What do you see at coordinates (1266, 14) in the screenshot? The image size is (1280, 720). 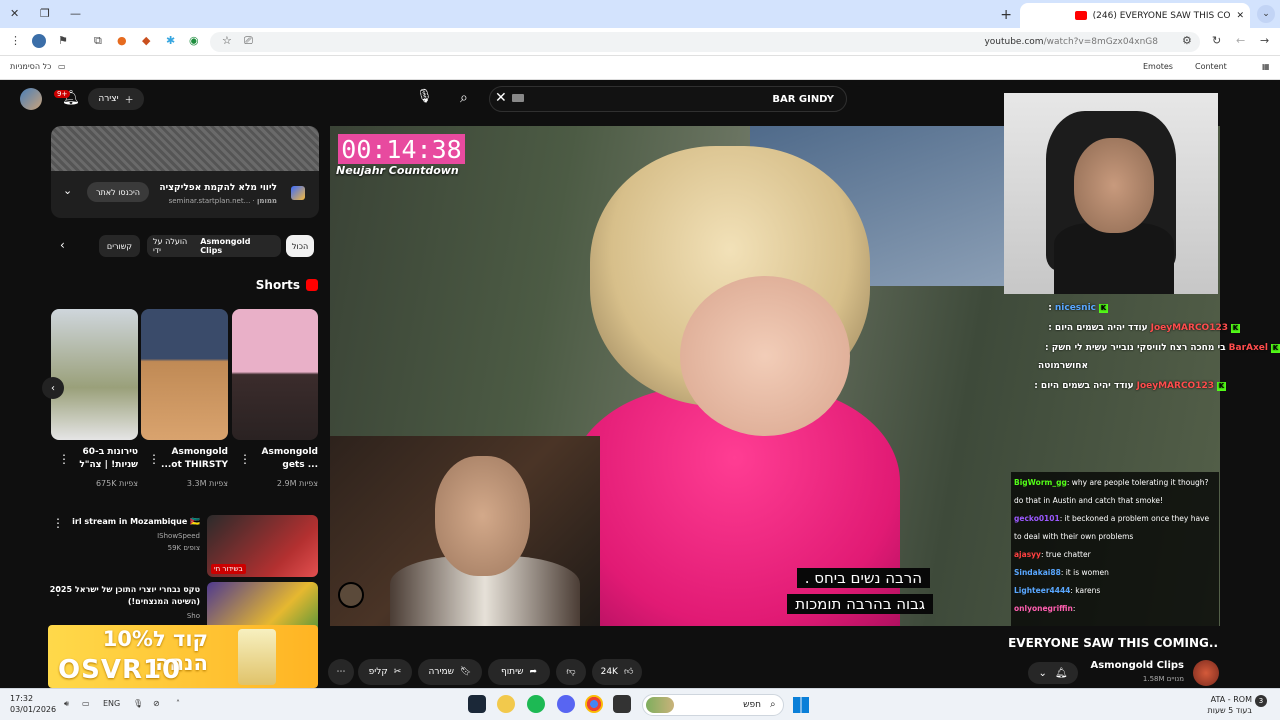 I see `tab-search-icon: ⌄` at bounding box center [1266, 14].